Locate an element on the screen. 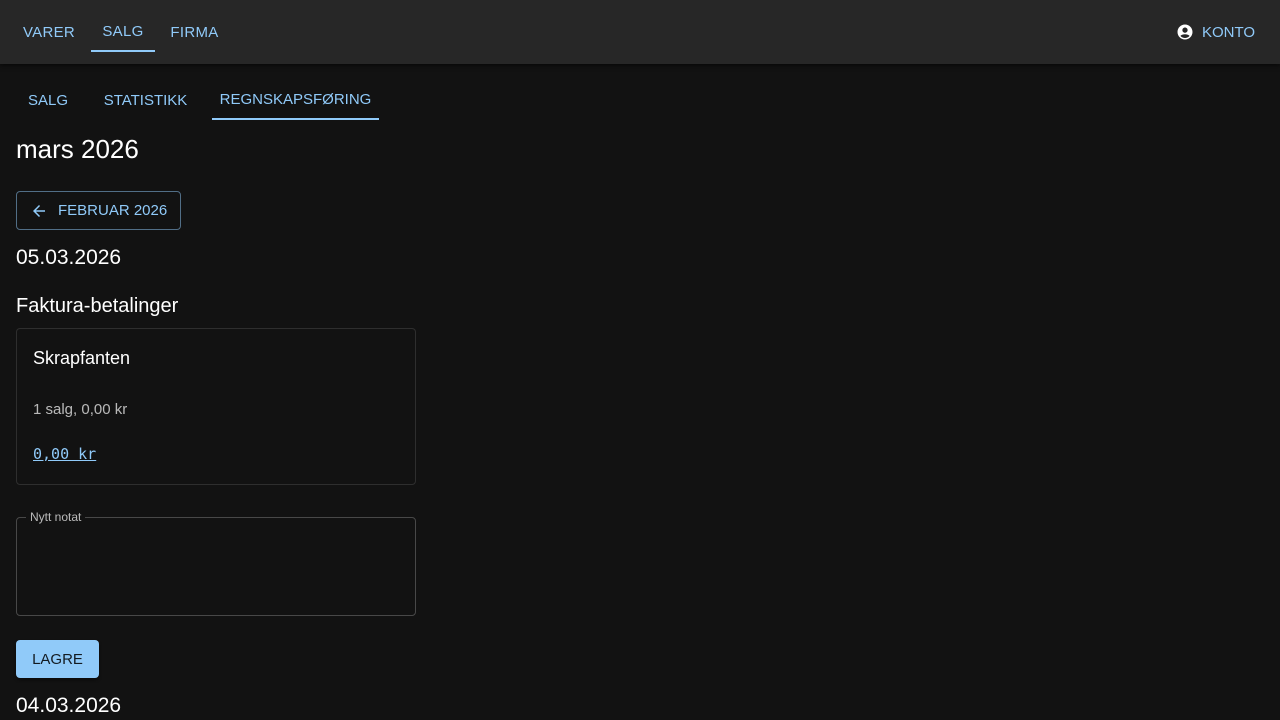 Image resolution: width=1280 pixels, height=720 pixels. account-circle-icon is located at coordinates (1185, 32).